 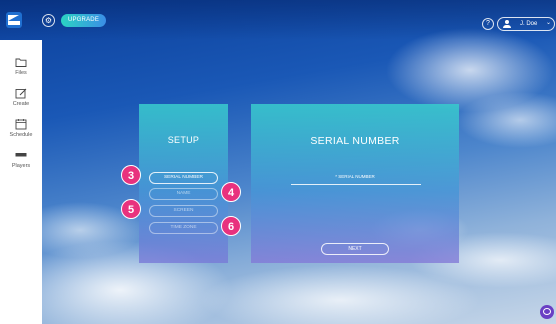 What do you see at coordinates (355, 249) in the screenshot?
I see `next-button: NEXT` at bounding box center [355, 249].